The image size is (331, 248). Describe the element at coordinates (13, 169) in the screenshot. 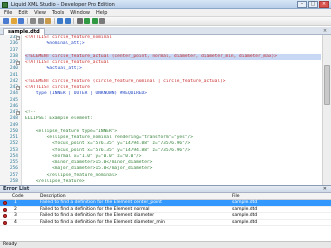

I see `line-number: 256` at that location.